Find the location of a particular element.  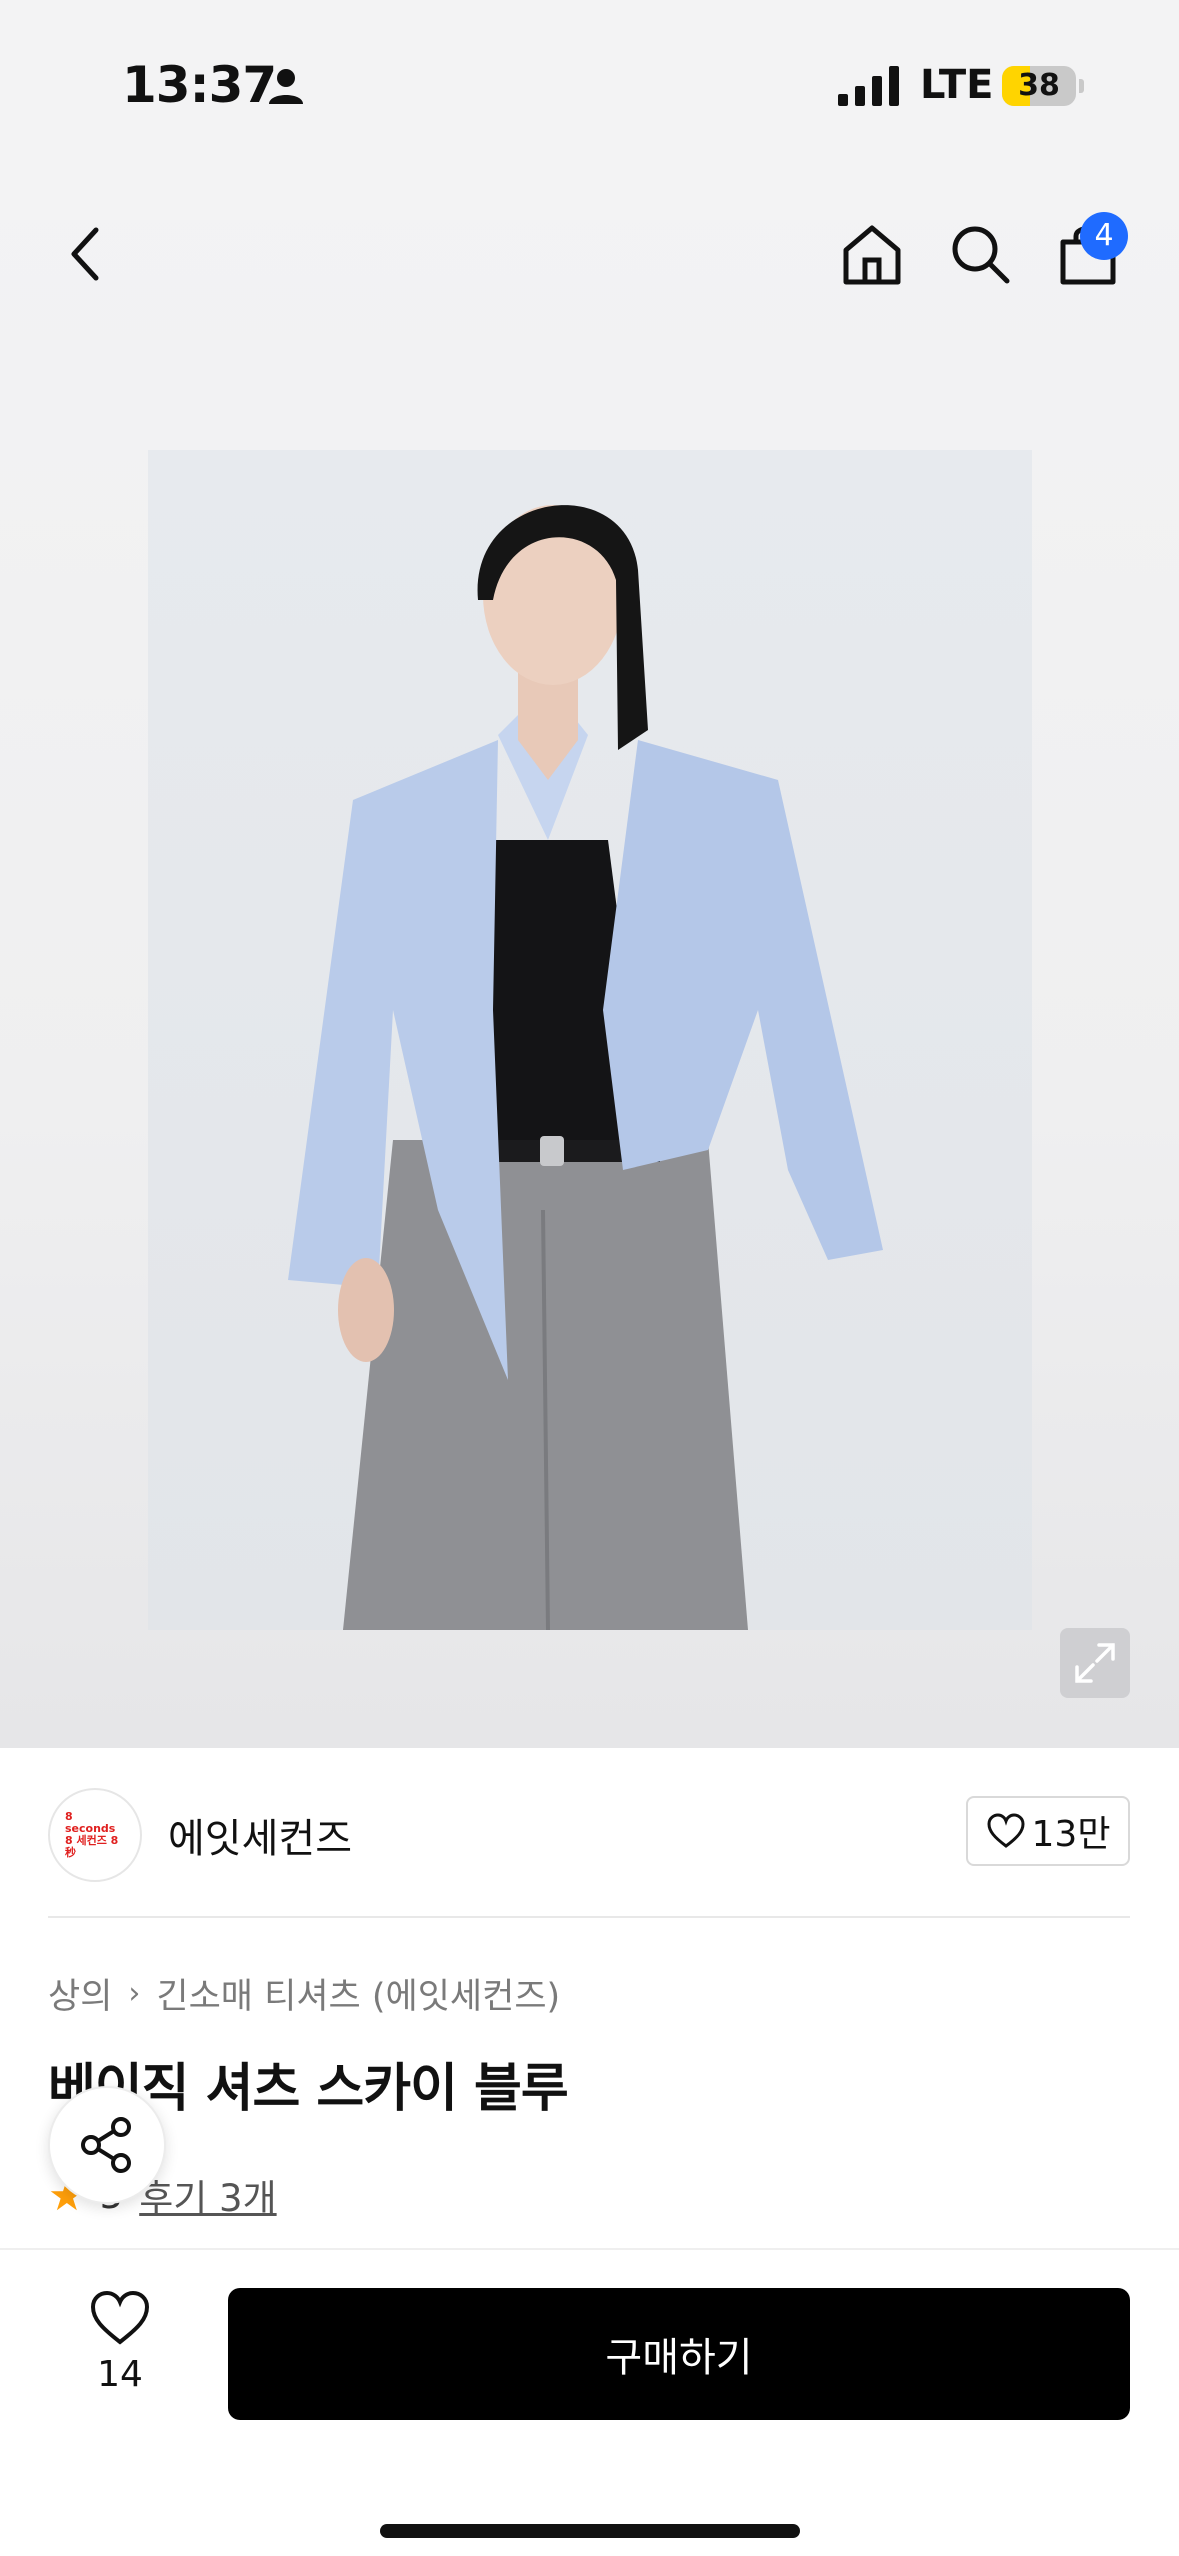

divider is located at coordinates (589, 1917).